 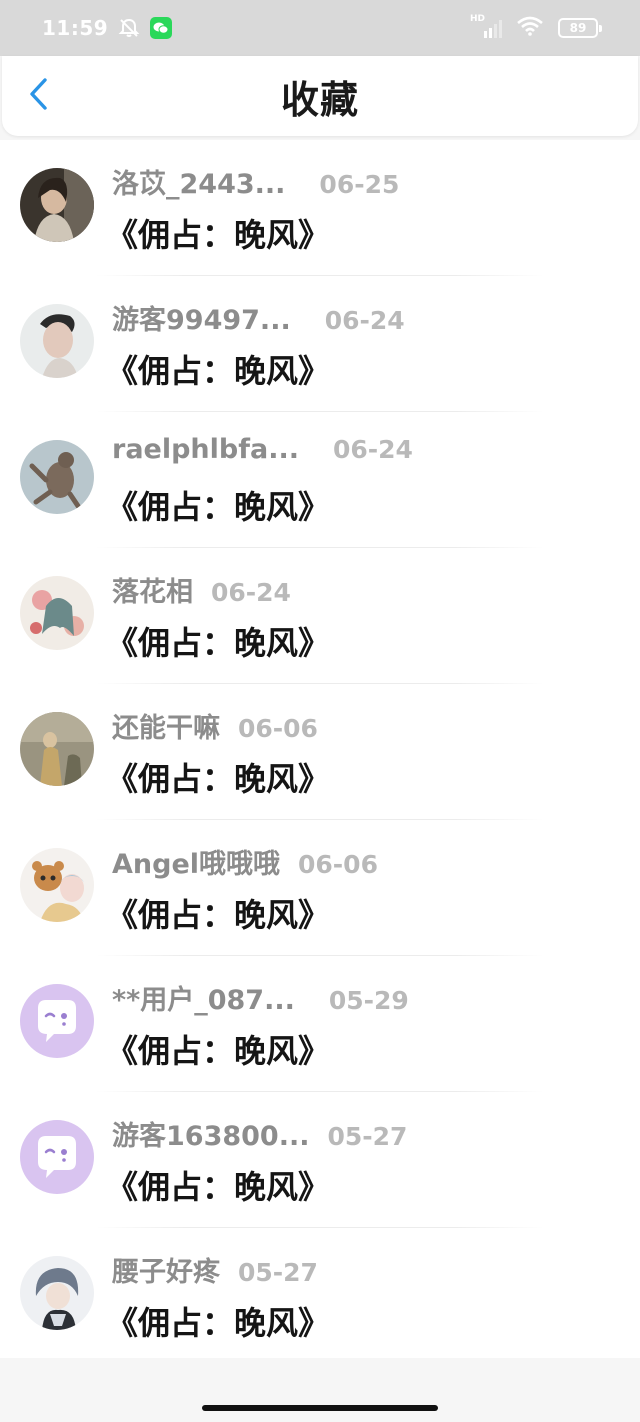 I want to click on username: 还能干嘛, so click(x=166, y=728).